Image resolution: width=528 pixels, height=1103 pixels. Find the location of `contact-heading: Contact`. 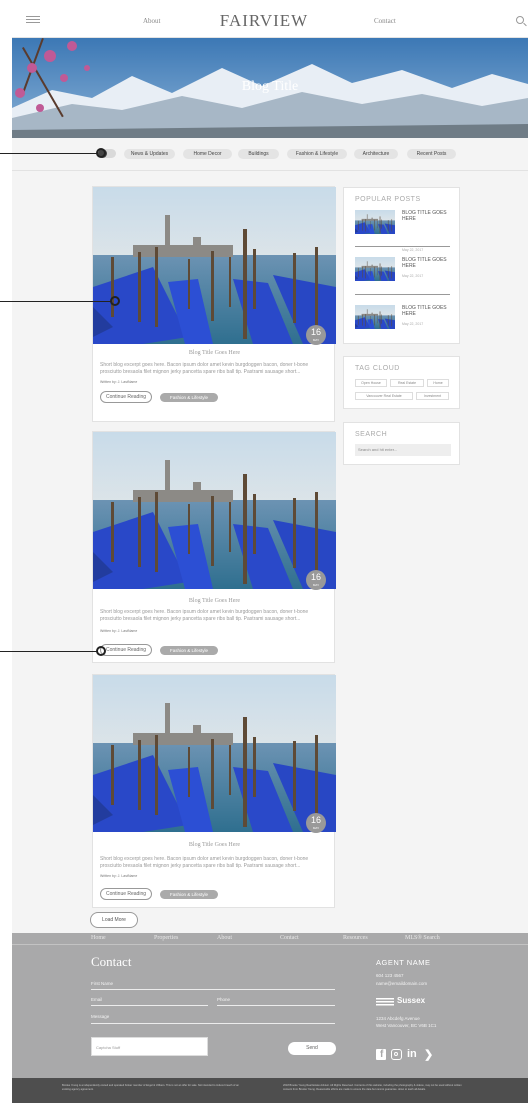

contact-heading: Contact is located at coordinates (111, 961).